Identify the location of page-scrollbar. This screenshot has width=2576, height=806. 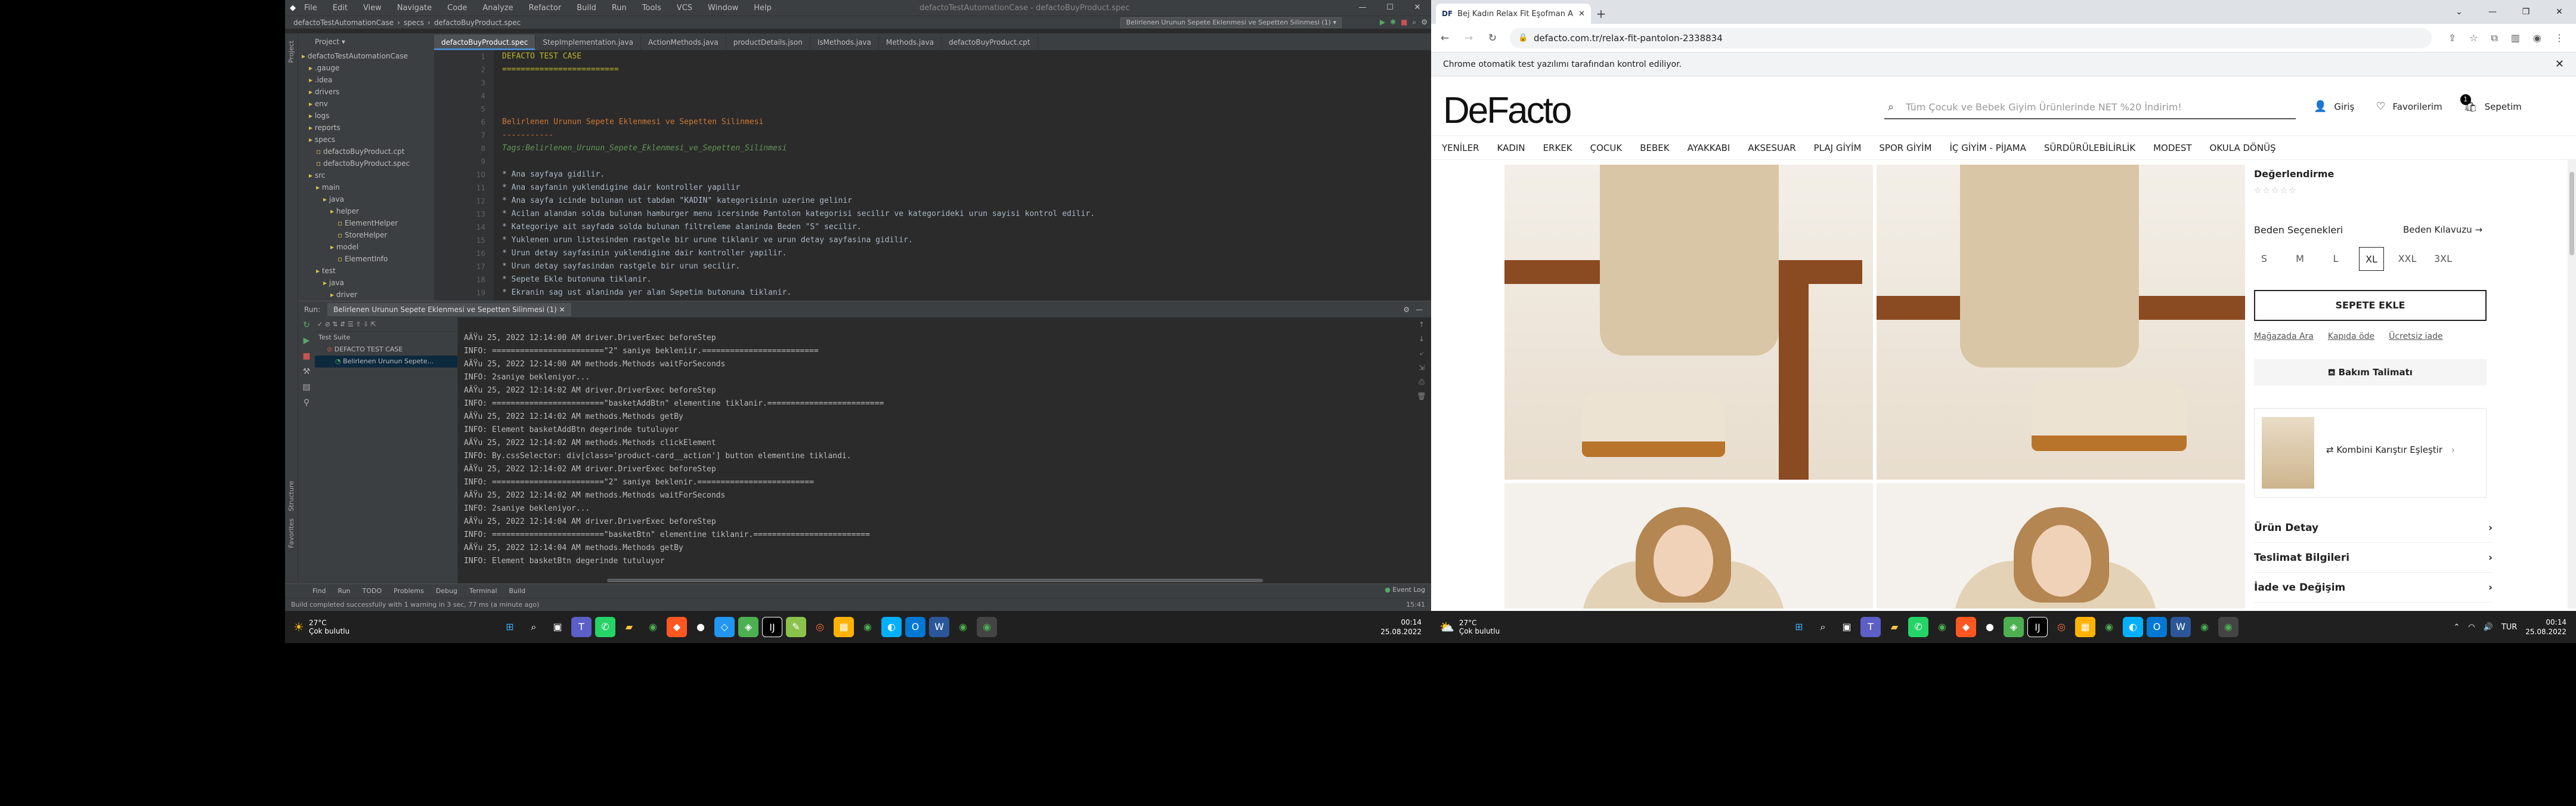
(2572, 384).